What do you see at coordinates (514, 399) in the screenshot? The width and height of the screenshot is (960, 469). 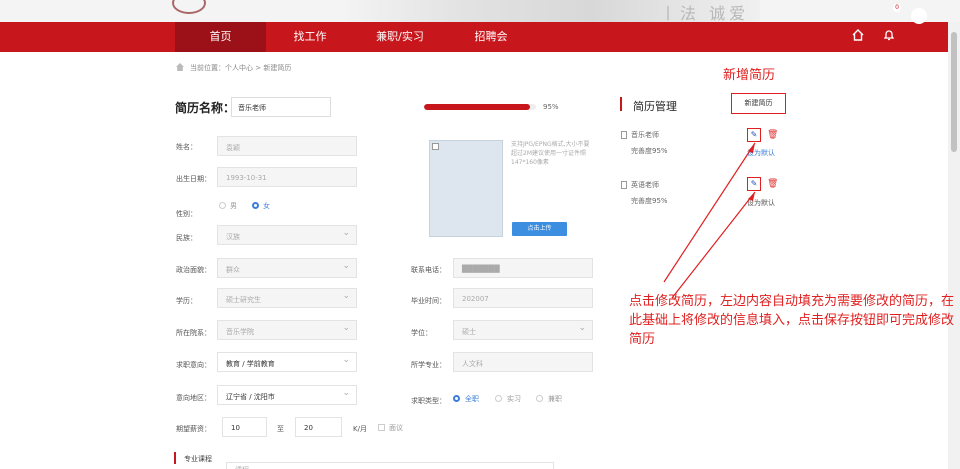 I see `job-type-intern-text: 实习` at bounding box center [514, 399].